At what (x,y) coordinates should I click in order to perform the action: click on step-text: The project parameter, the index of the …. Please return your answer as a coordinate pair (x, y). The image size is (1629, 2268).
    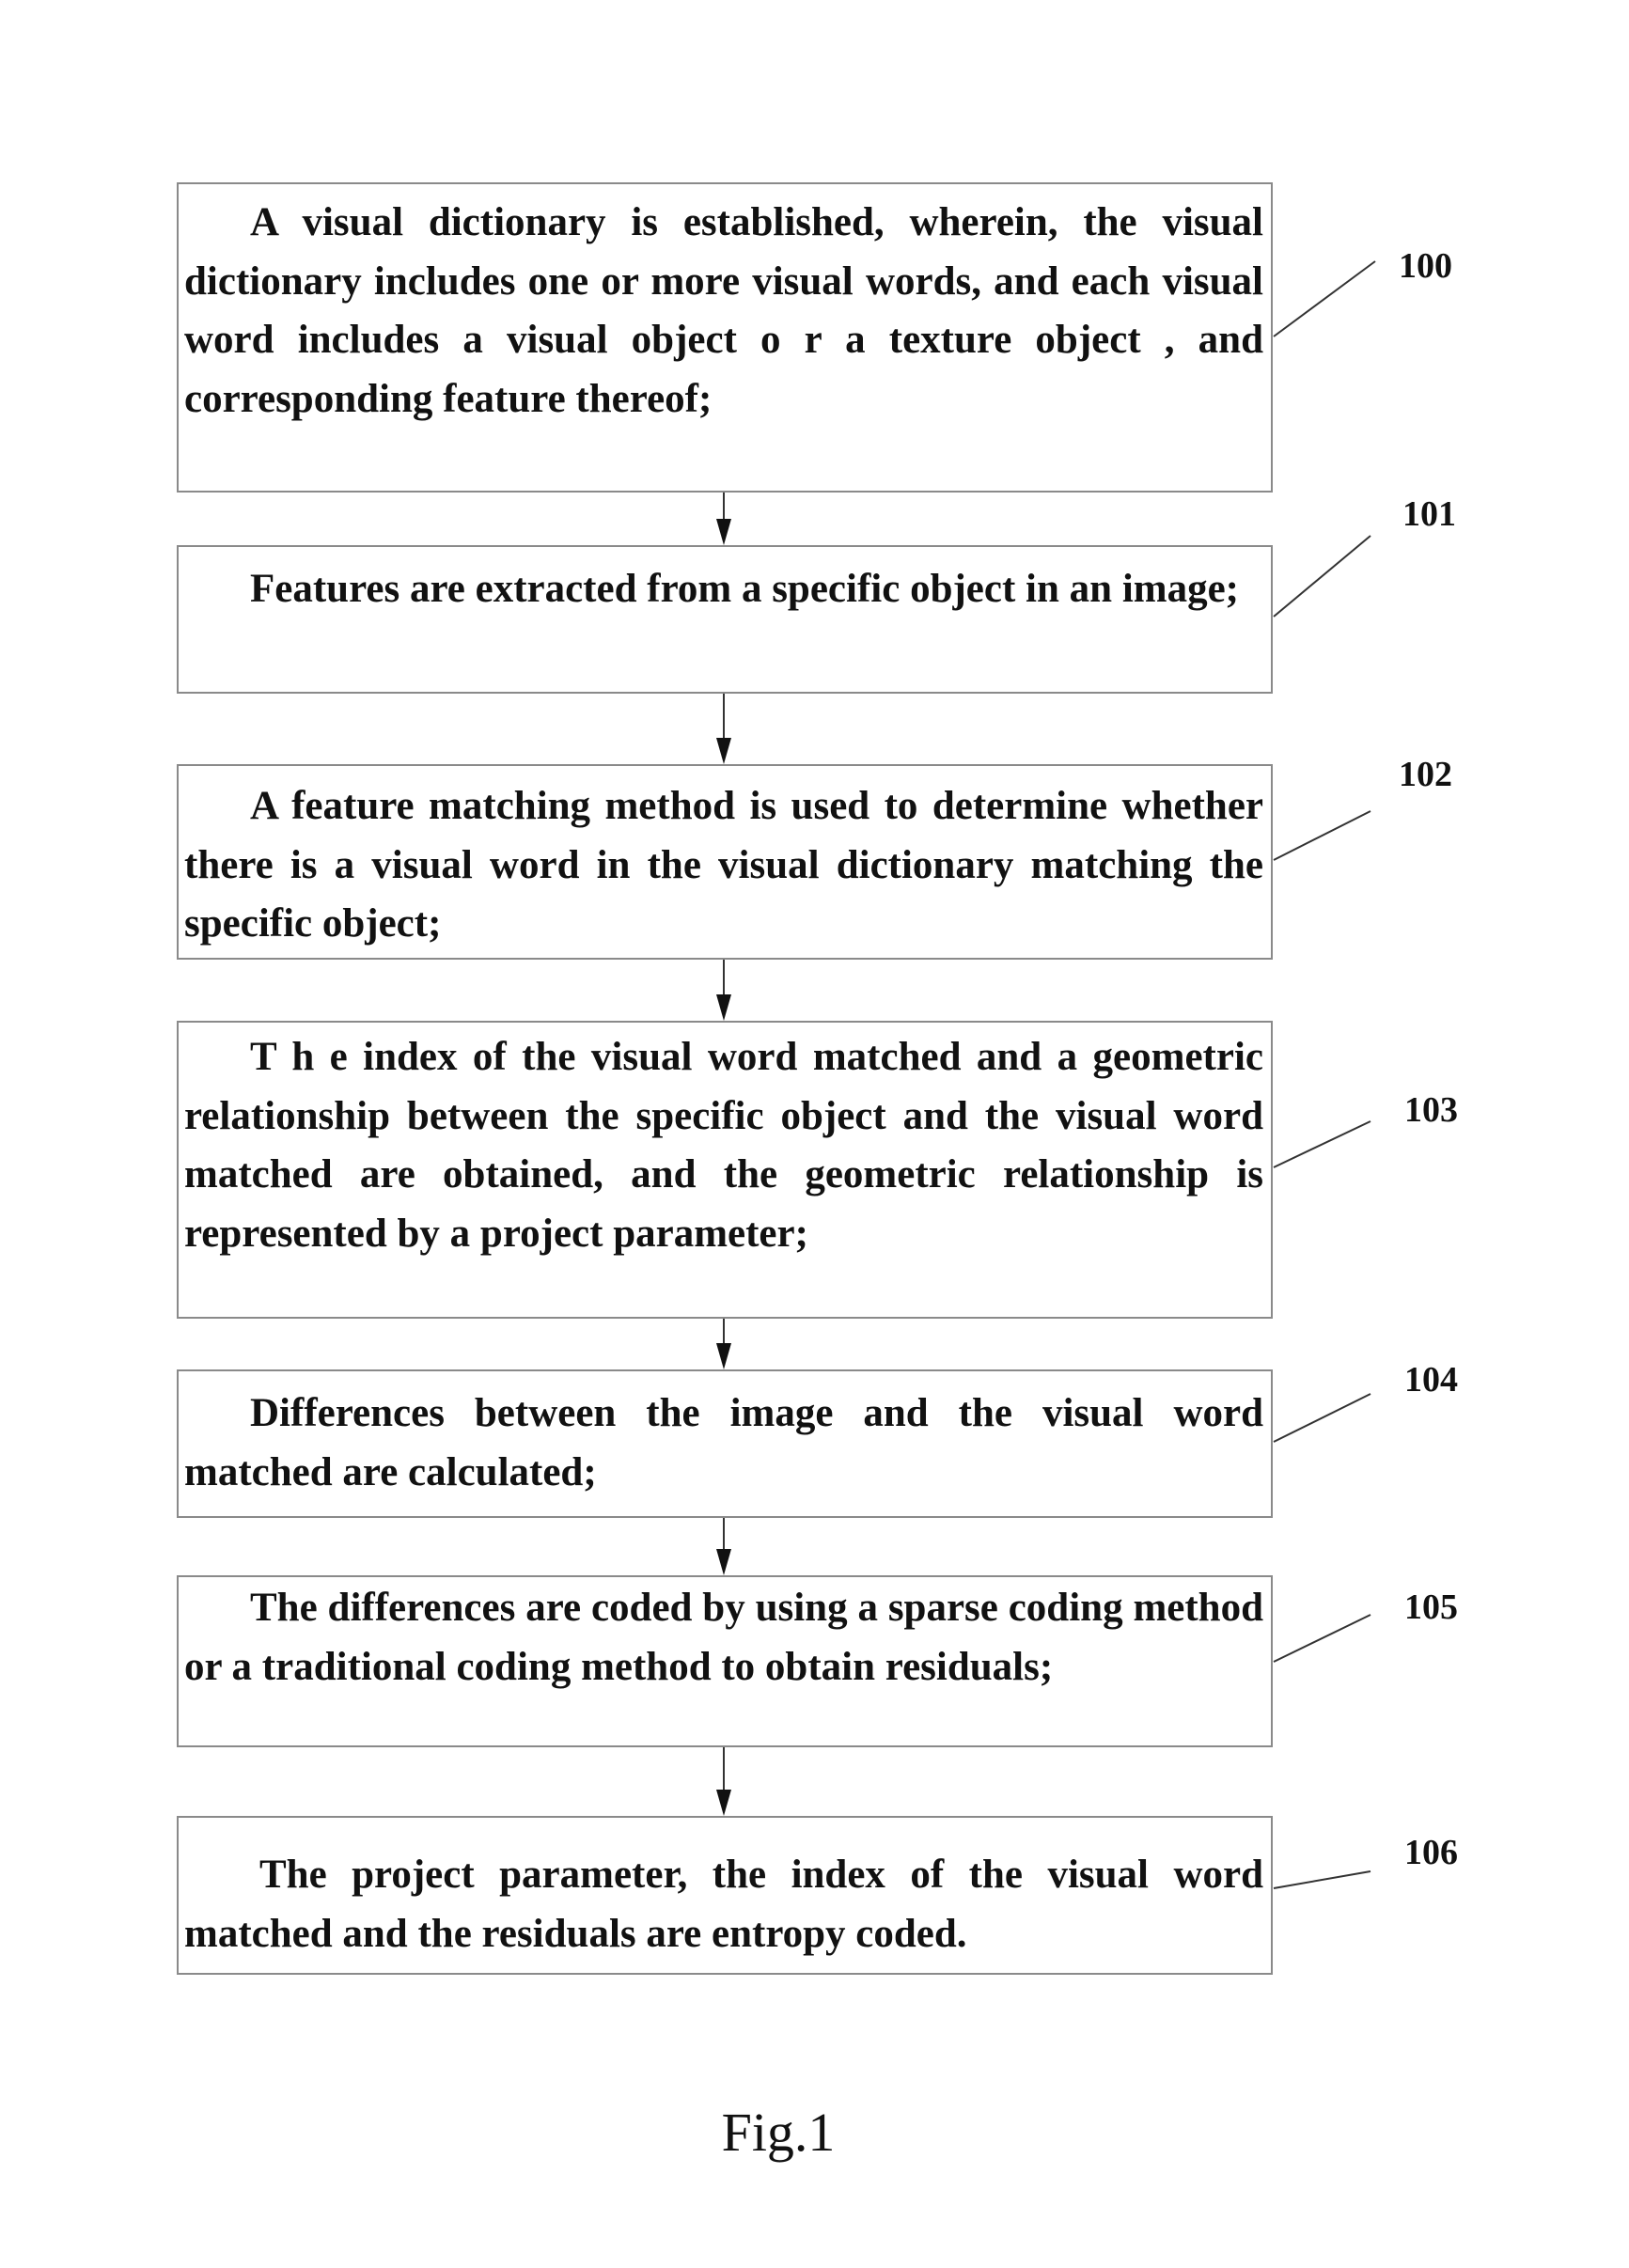
    Looking at the image, I should click on (723, 1904).